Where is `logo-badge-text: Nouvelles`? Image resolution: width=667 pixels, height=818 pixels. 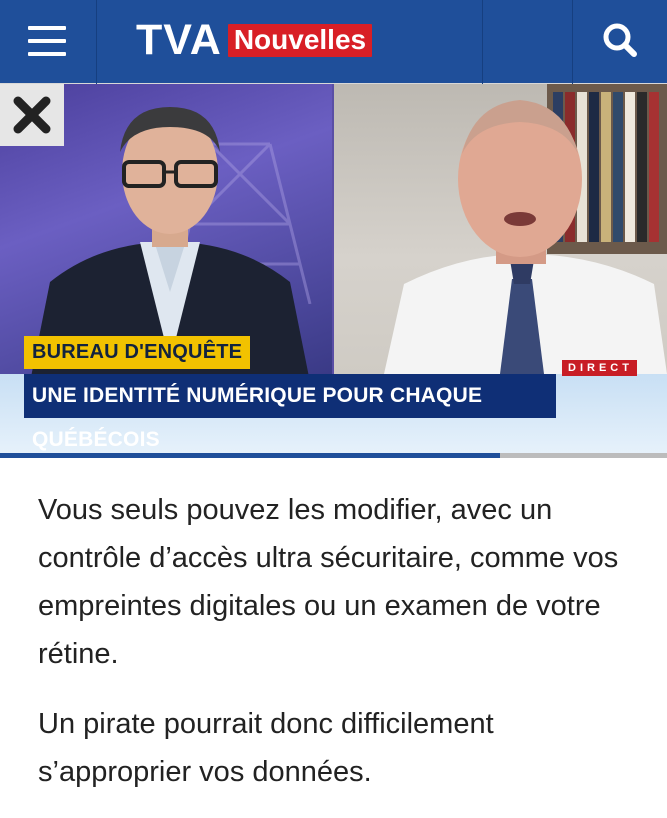
logo-badge-text: Nouvelles is located at coordinates (300, 40).